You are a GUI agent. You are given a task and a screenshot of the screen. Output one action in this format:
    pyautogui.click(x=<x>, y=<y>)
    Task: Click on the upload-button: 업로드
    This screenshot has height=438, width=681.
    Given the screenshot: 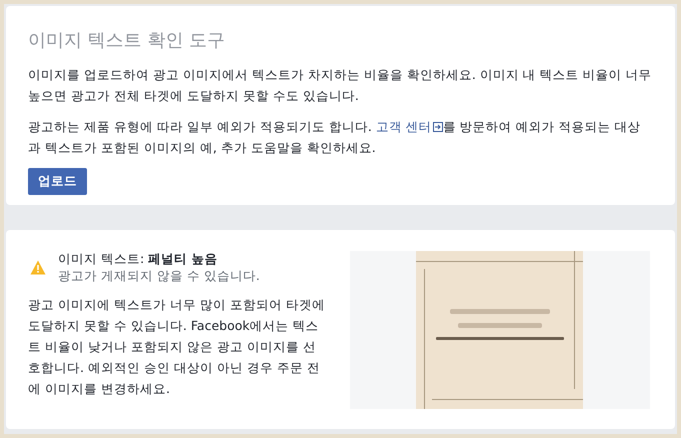 What is the action you would take?
    pyautogui.click(x=57, y=181)
    